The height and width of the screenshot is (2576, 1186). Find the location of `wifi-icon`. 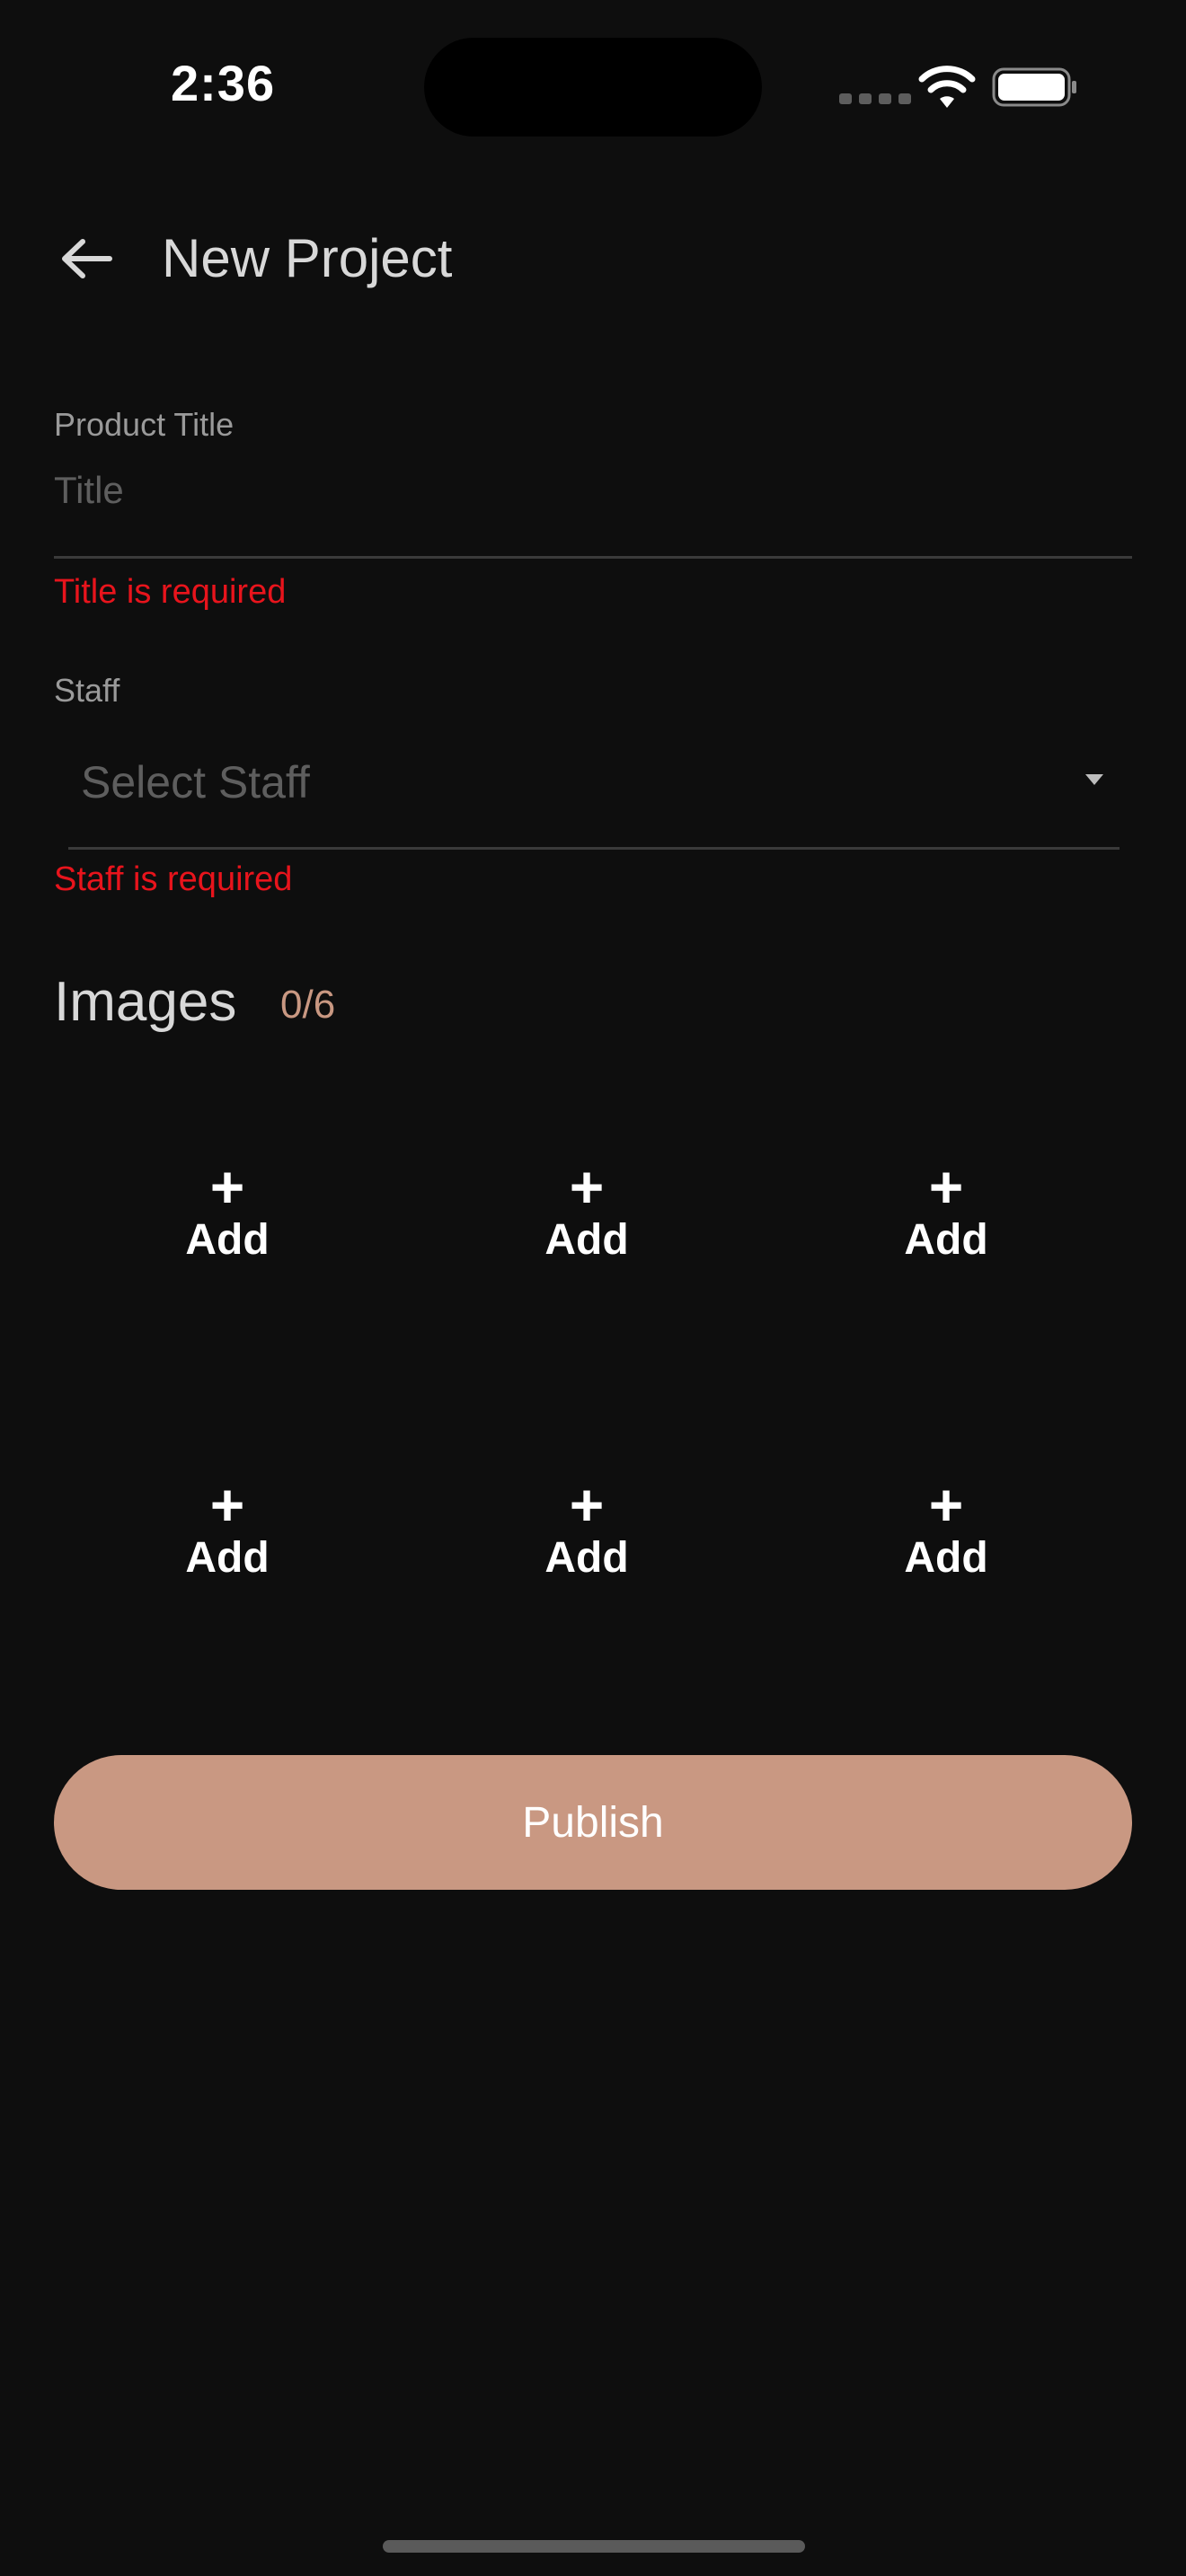

wifi-icon is located at coordinates (947, 87).